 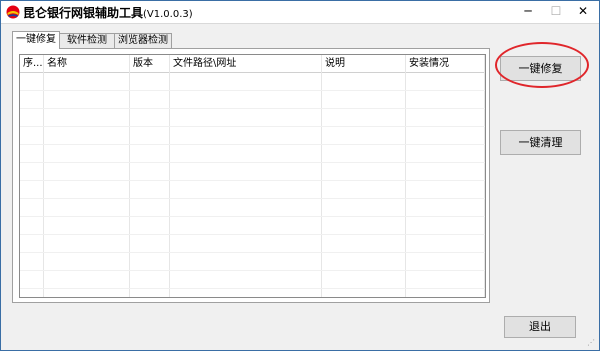 I want to click on window-title: 昆仑银行网银辅助工具(V1.0.0.3), so click(x=108, y=12).